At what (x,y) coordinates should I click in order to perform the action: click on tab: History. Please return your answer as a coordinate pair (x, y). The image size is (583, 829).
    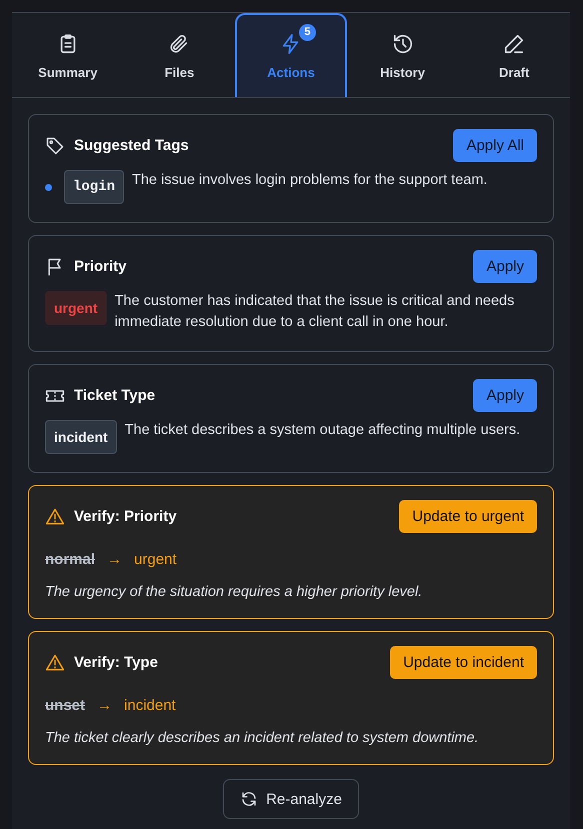
    Looking at the image, I should click on (402, 55).